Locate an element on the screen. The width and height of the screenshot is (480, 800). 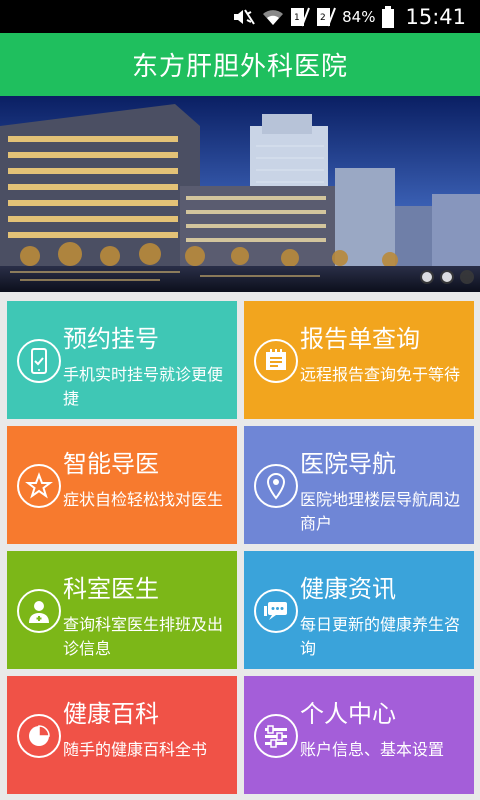
tile-desc: 手机实时挂号就诊更便捷 is located at coordinates (143, 386).